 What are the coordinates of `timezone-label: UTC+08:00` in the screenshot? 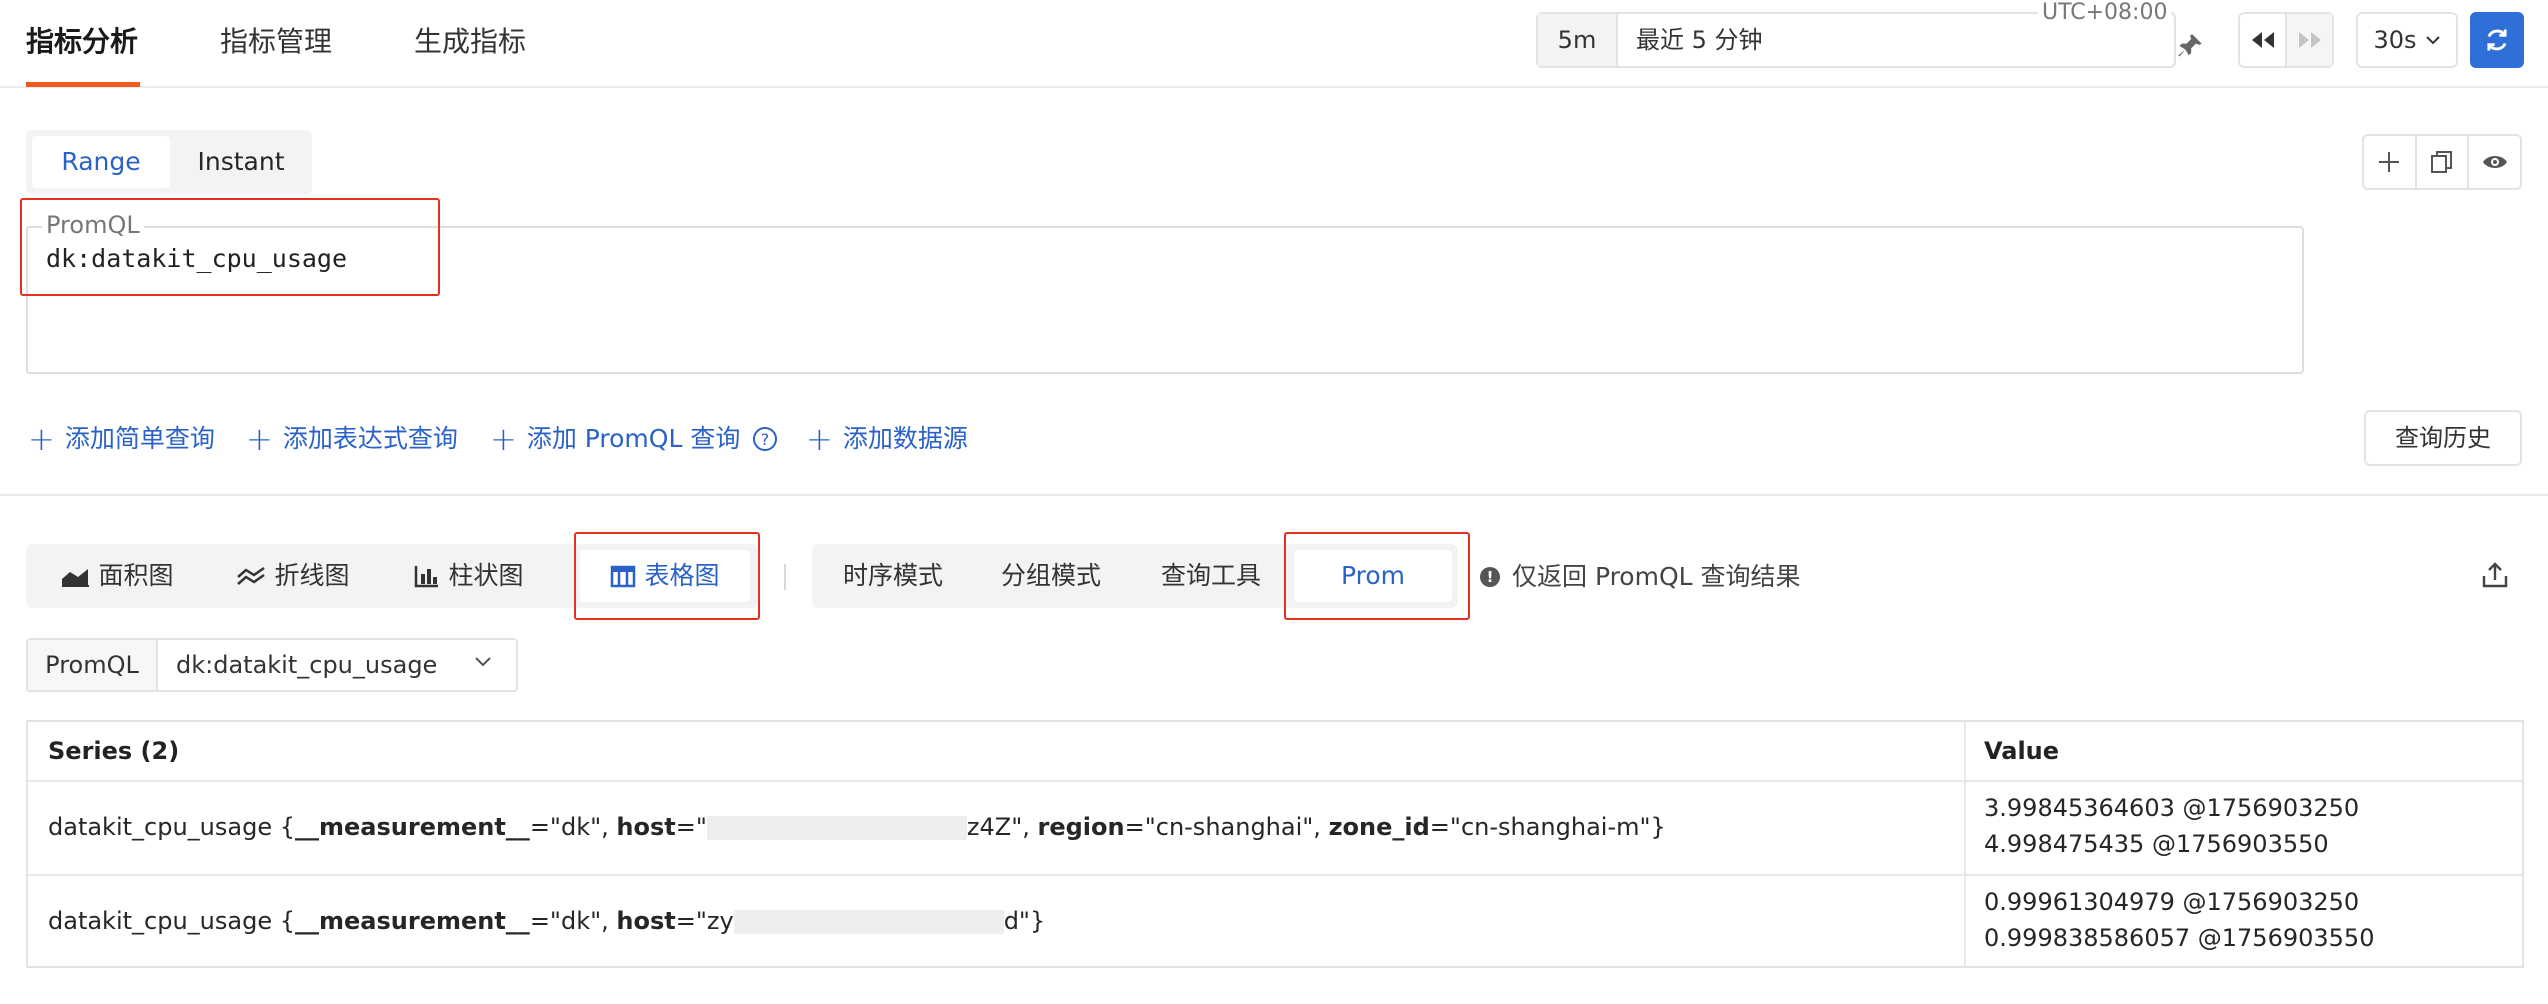 It's located at (2105, 13).